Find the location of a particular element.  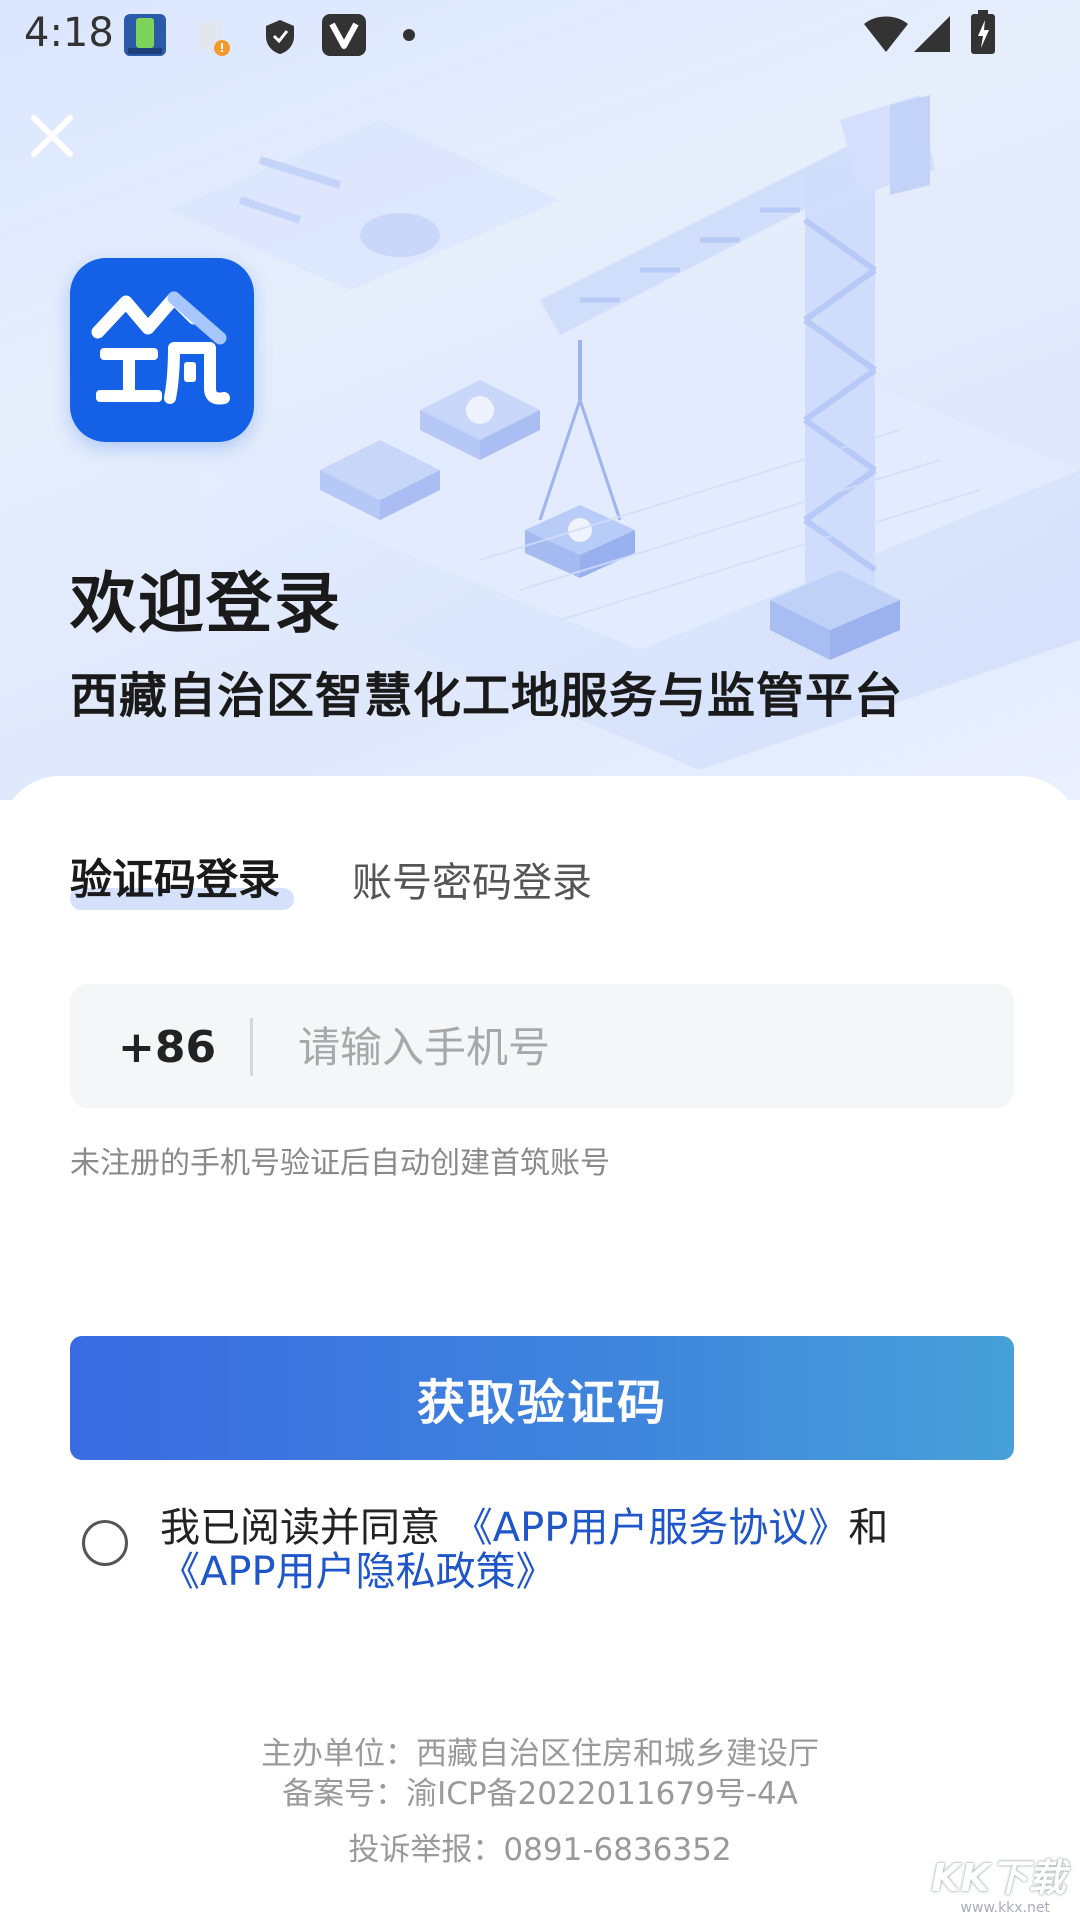

footer-sponsor: 主办单位：西藏自治区住房和城乡建设厅 is located at coordinates (540, 1754).